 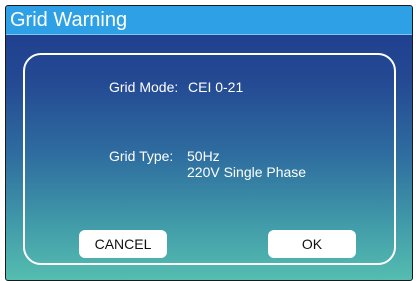 I want to click on screen-title: Grid Warning, so click(x=69, y=20).